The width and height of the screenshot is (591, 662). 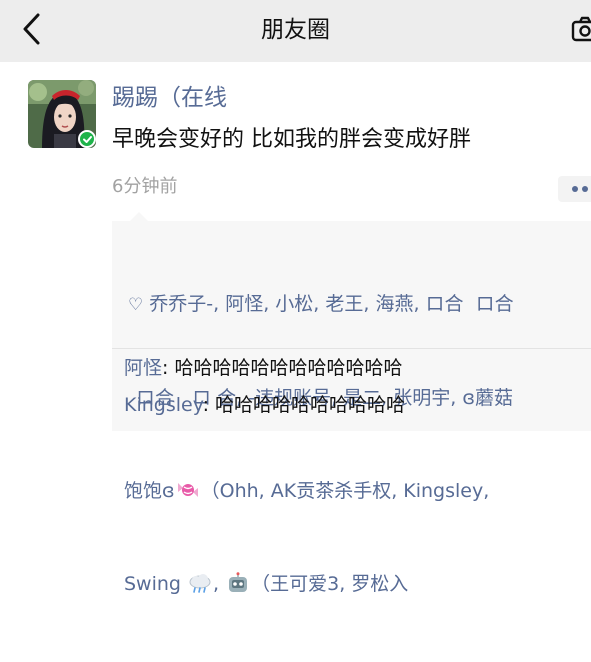 What do you see at coordinates (149, 491) in the screenshot?
I see `likes-line: 饱饱ɞ` at bounding box center [149, 491].